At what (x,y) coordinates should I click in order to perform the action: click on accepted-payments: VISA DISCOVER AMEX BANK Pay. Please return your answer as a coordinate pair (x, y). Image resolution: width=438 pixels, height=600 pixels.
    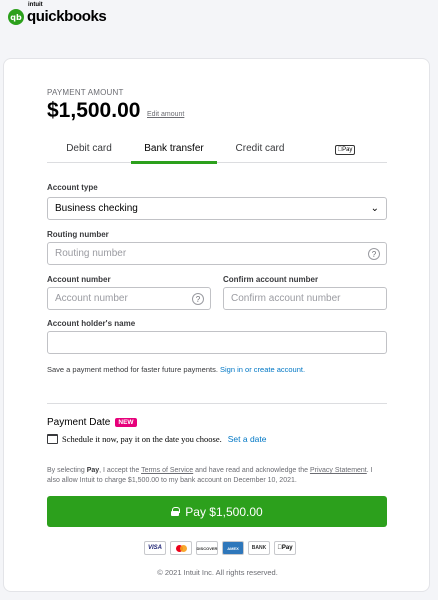
    Looking at the image, I should click on (220, 548).